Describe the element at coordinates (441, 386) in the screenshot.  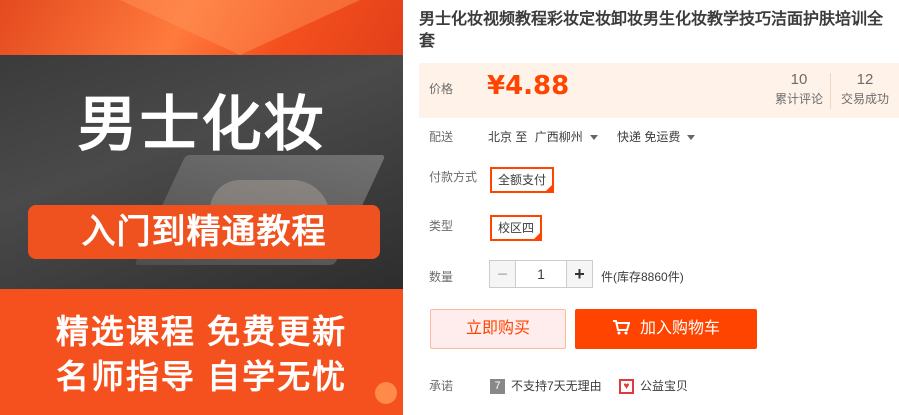
I see `promise-label: 承诺` at that location.